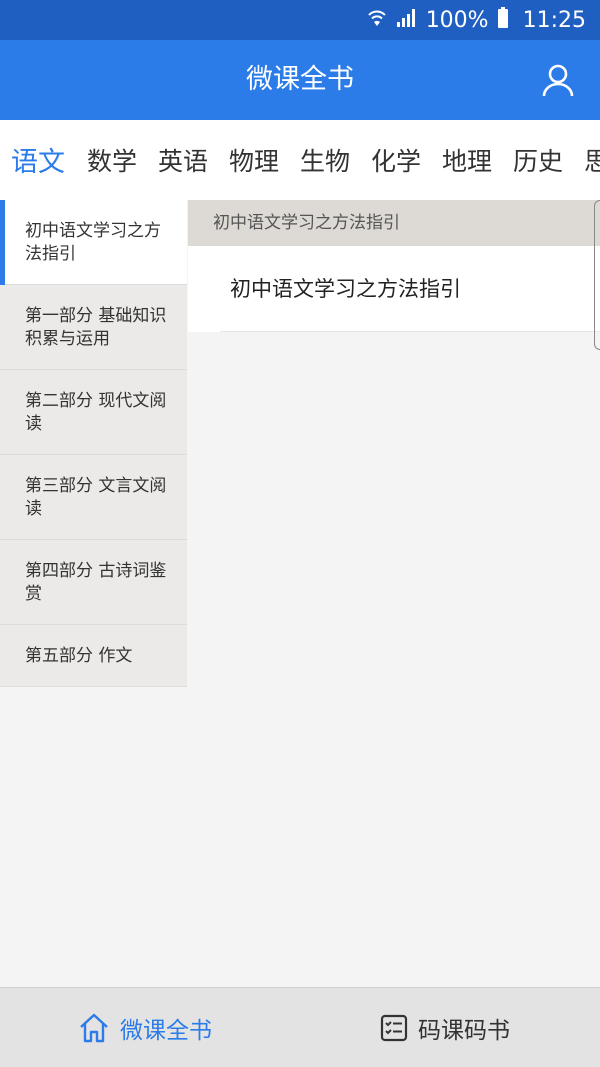  What do you see at coordinates (464, 1031) in the screenshot?
I see `nav-code-label: 码课码书` at bounding box center [464, 1031].